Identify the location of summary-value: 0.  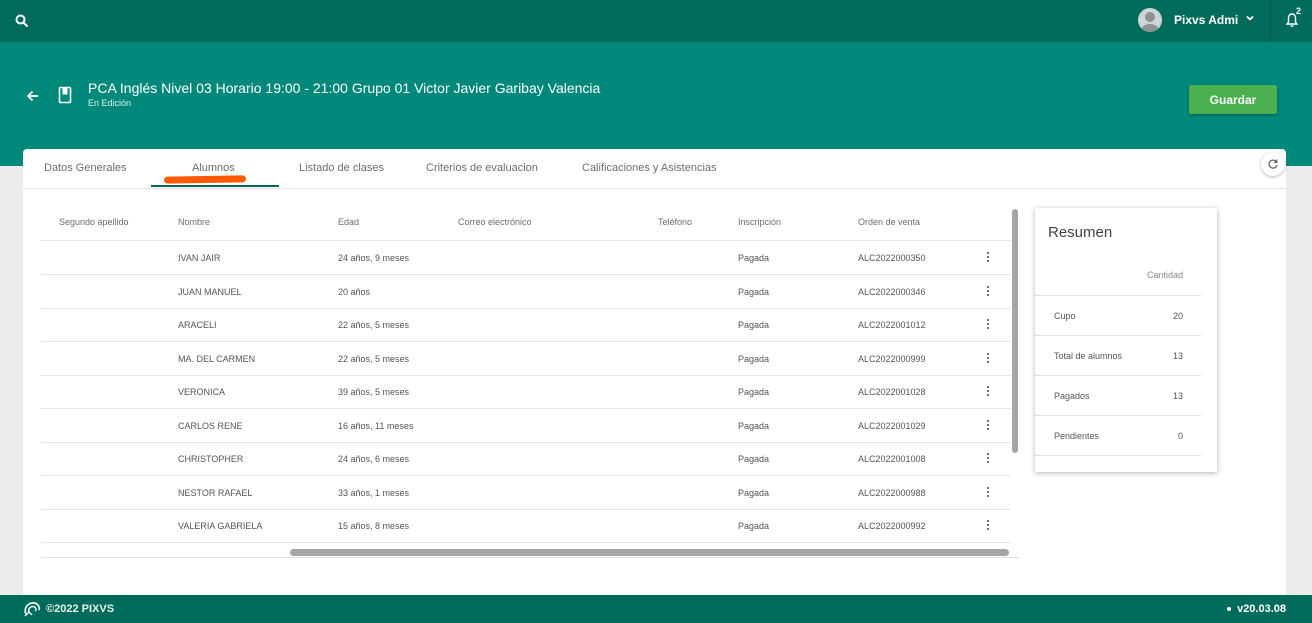
(1180, 436).